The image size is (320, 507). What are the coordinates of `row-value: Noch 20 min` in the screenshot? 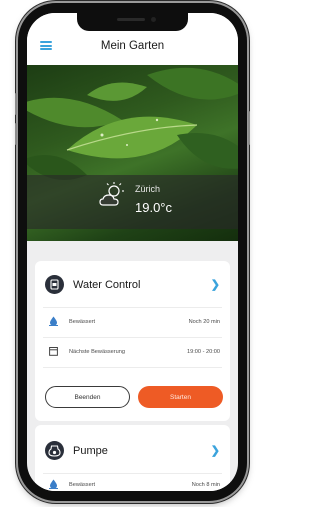 It's located at (204, 322).